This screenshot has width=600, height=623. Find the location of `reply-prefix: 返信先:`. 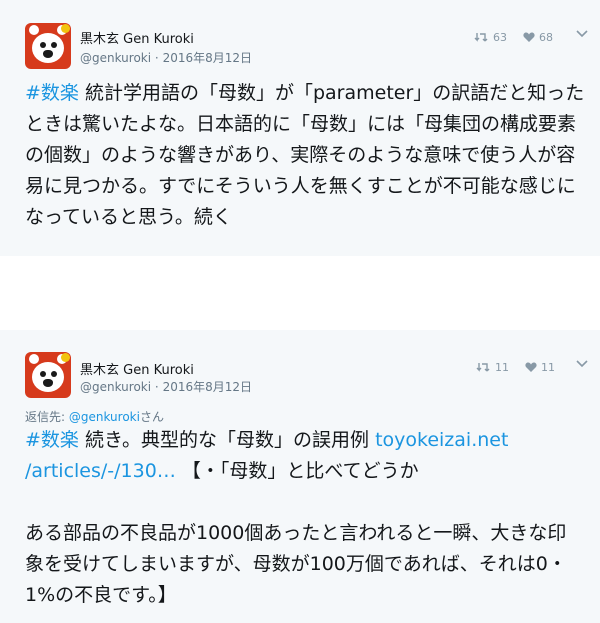

reply-prefix: 返信先: is located at coordinates (47, 417).